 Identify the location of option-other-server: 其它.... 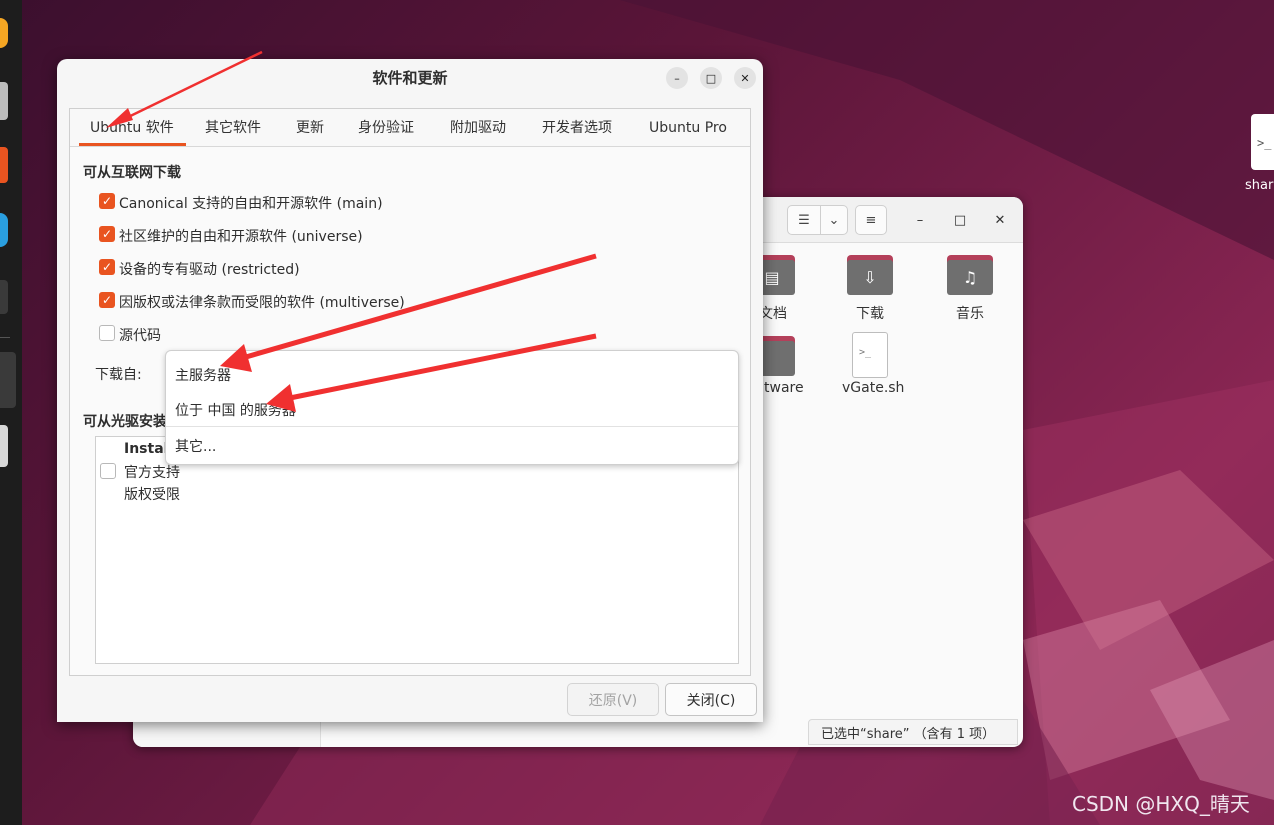
(195, 446).